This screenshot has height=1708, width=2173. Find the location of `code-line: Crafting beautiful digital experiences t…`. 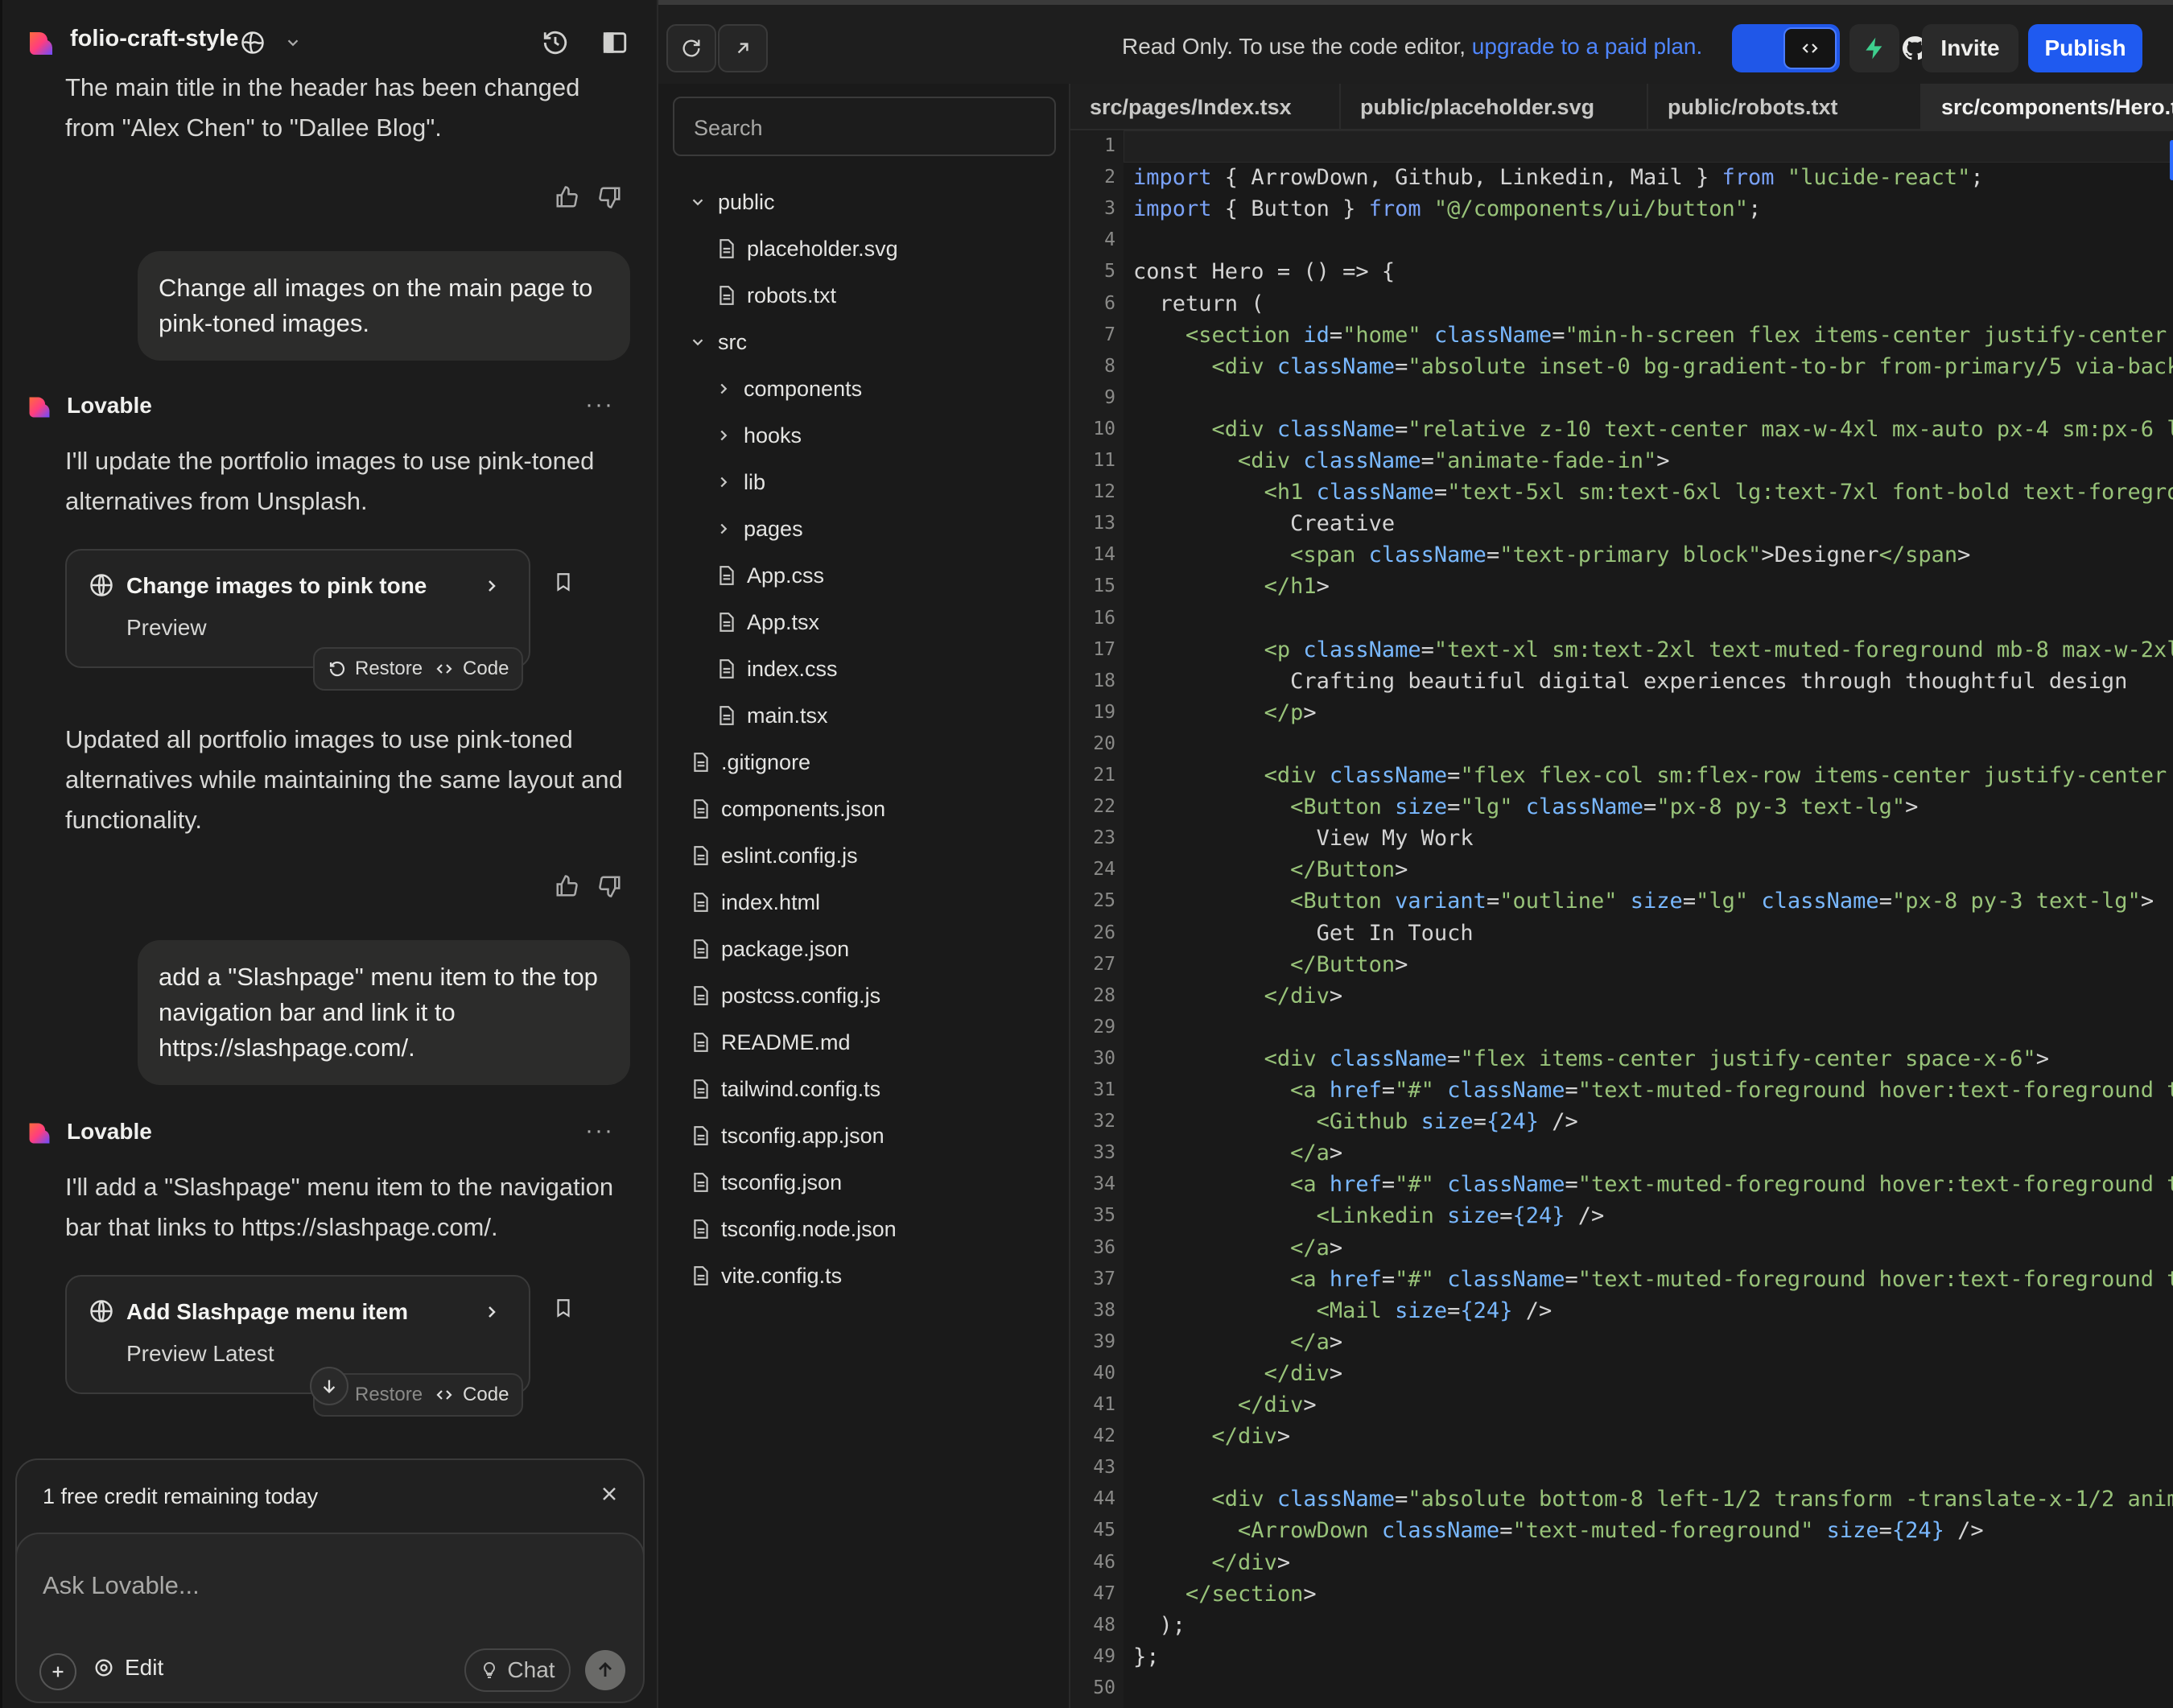

code-line: Crafting beautiful digital experiences t… is located at coordinates (1630, 681).